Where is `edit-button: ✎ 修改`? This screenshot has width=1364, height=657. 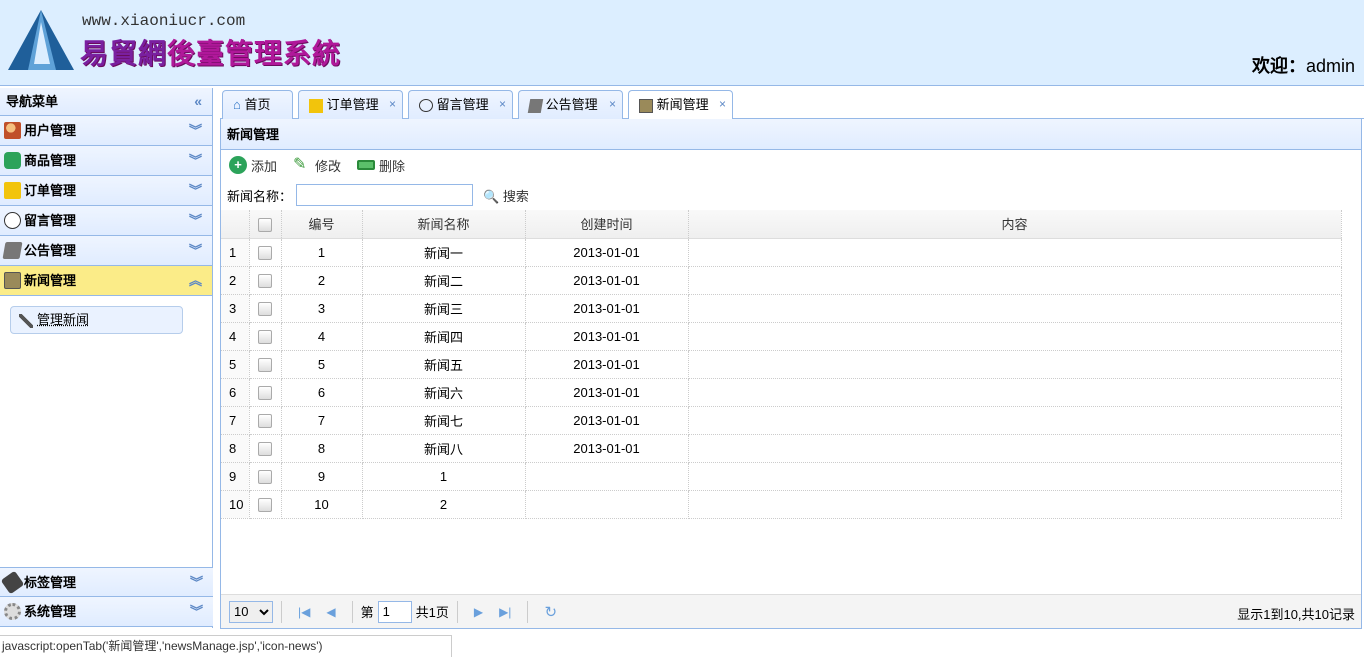
edit-button: ✎ 修改 is located at coordinates (317, 165).